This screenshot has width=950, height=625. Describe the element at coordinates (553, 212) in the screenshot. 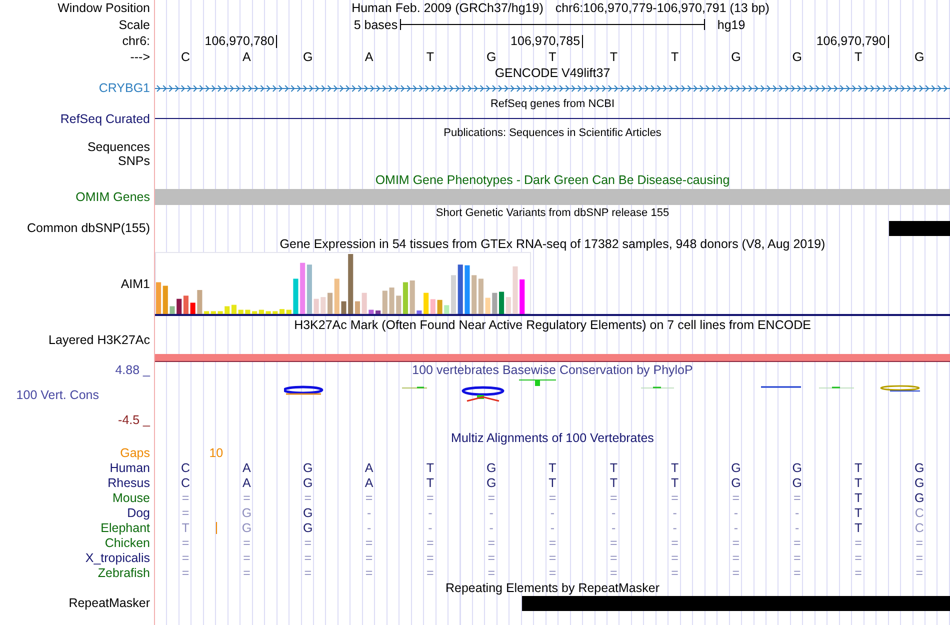

I see `track-title: Short Genetic Variants from dbSNP release 155` at that location.